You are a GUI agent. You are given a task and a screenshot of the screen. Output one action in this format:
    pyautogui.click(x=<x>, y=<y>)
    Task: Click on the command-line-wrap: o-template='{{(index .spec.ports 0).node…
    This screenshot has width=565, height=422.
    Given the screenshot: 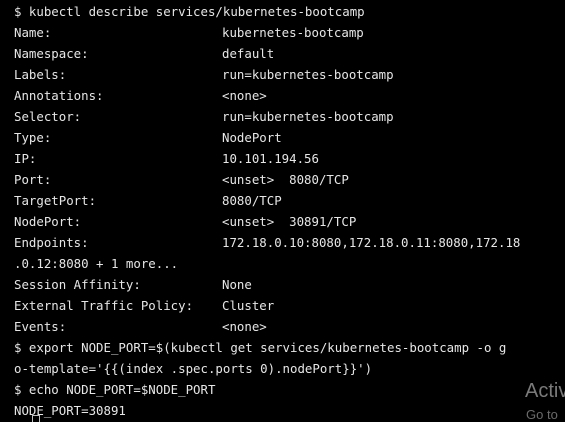 What is the action you would take?
    pyautogui.click(x=193, y=368)
    